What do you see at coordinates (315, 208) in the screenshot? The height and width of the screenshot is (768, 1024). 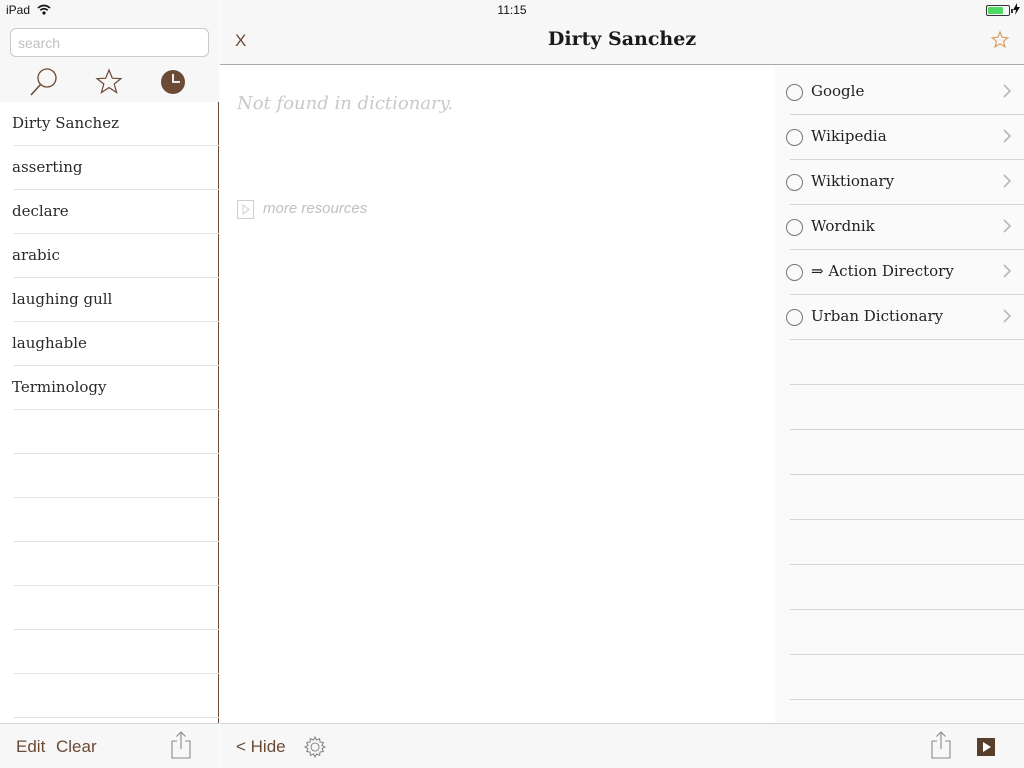 I see `more-resources-label: more resources` at bounding box center [315, 208].